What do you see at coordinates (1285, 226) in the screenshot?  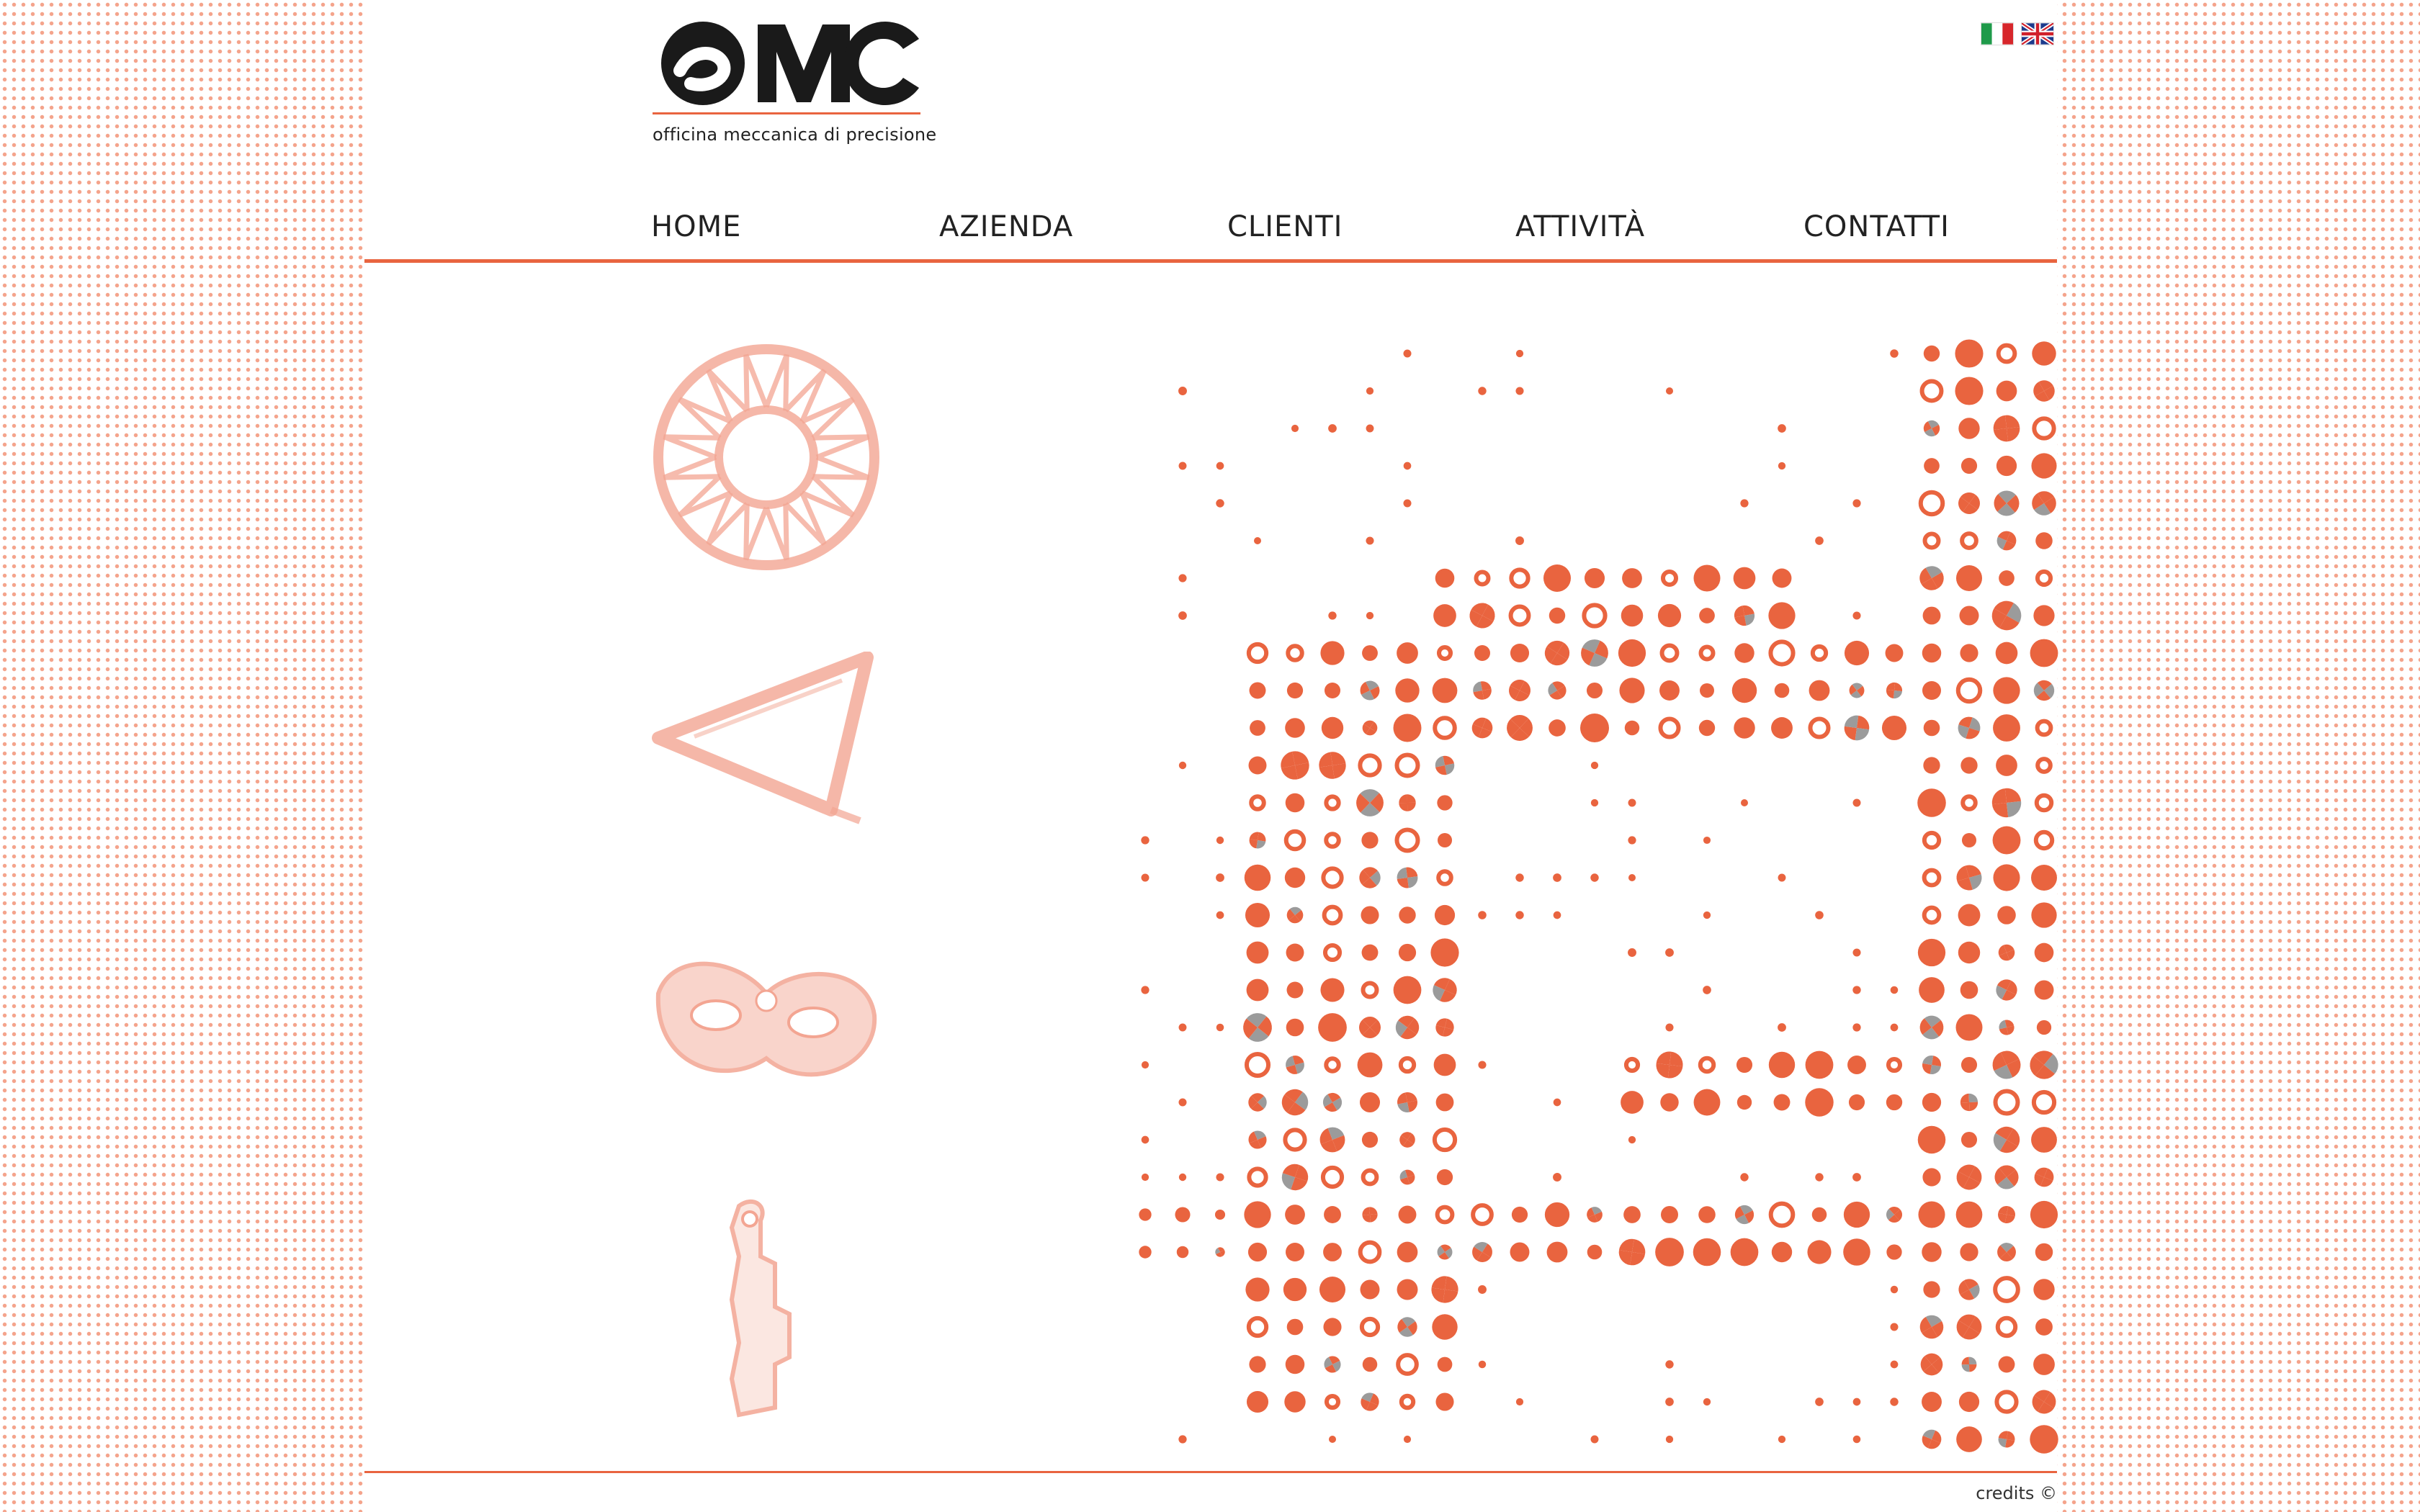 I see `nav-clienti: CLIENTI` at bounding box center [1285, 226].